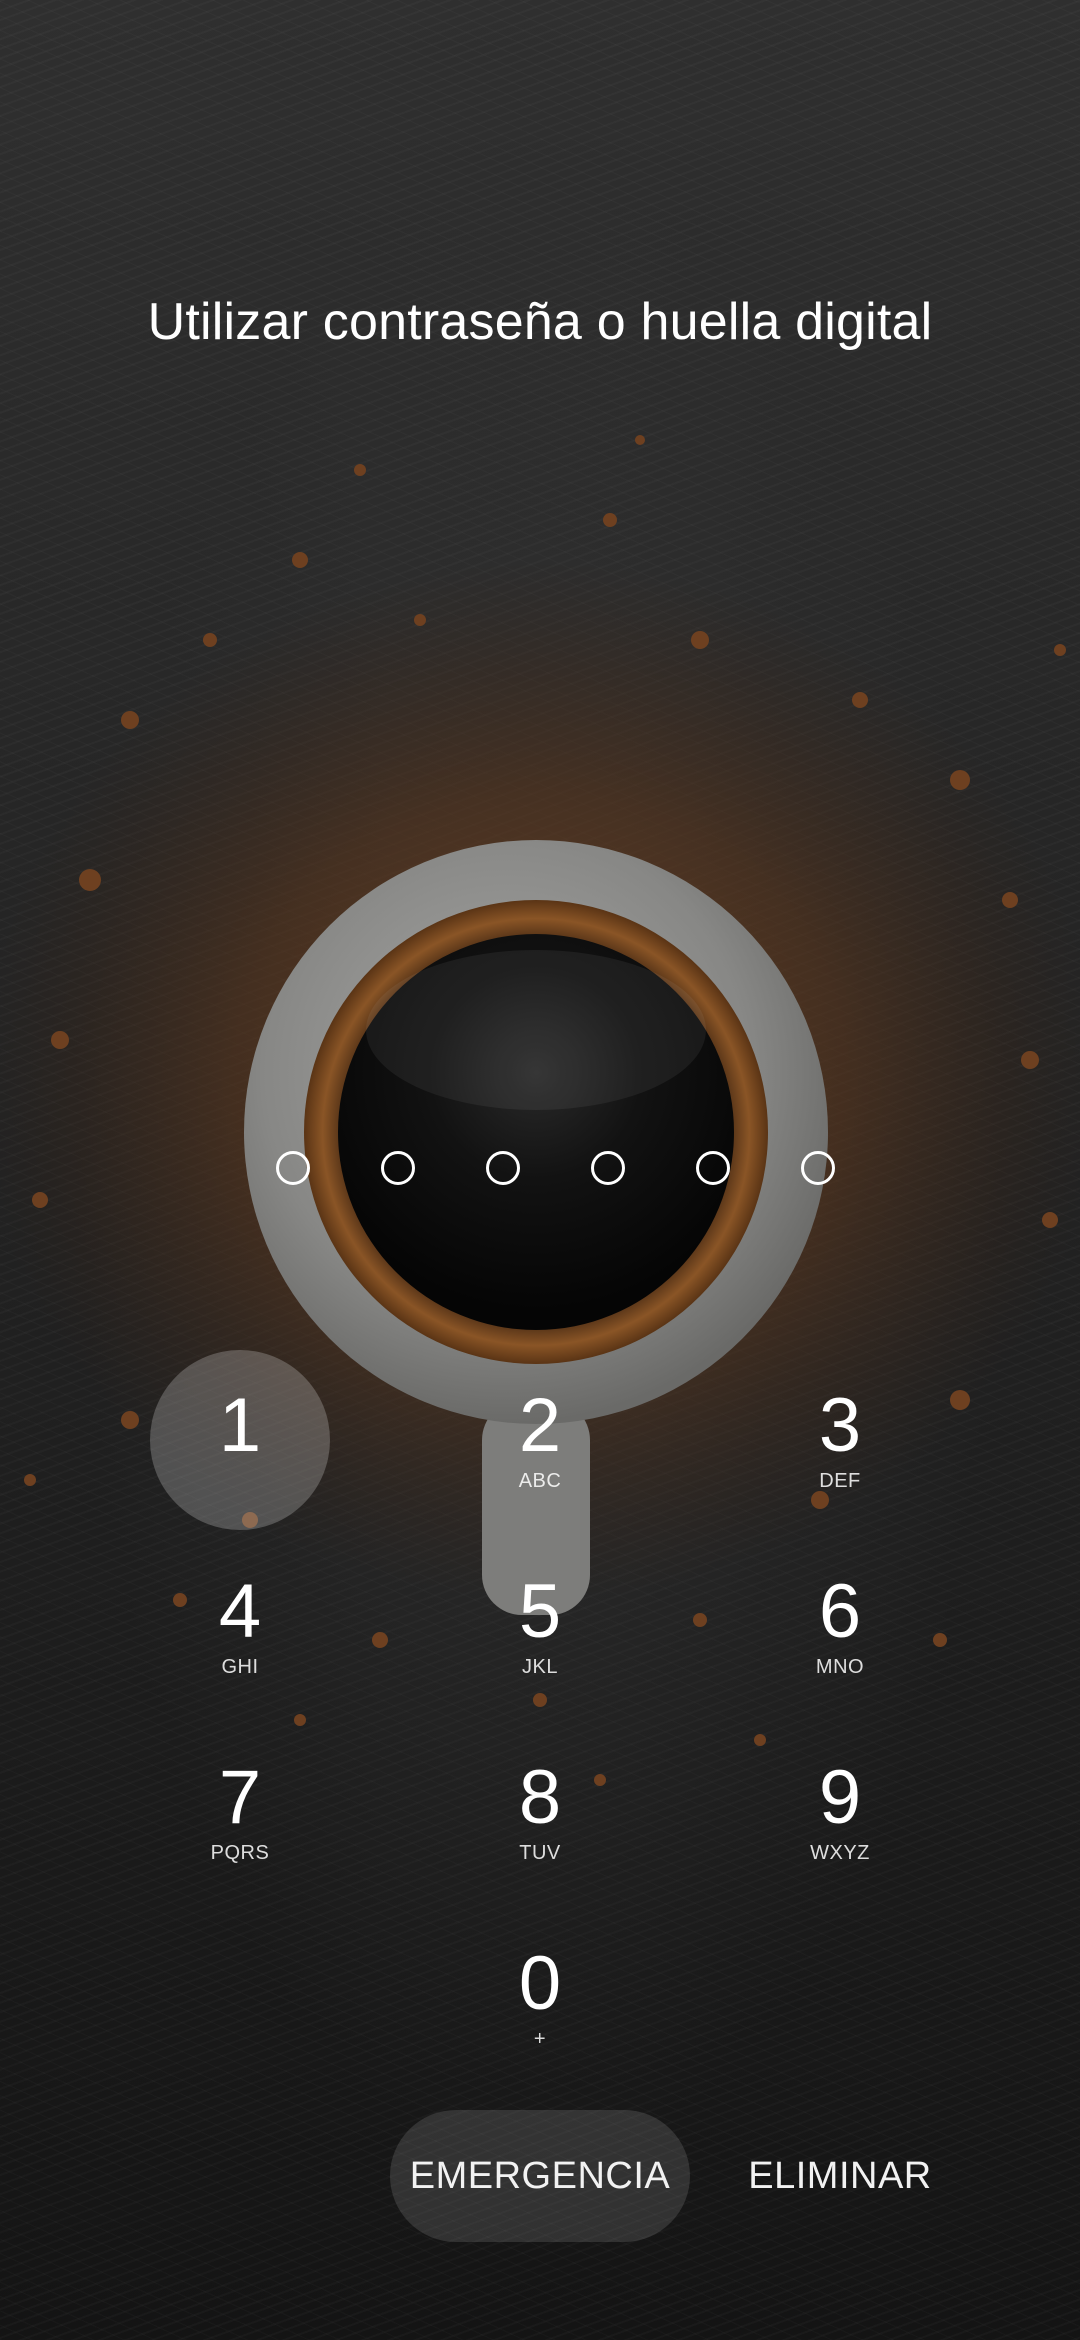  I want to click on key-8: 8 TUV, so click(540, 1812).